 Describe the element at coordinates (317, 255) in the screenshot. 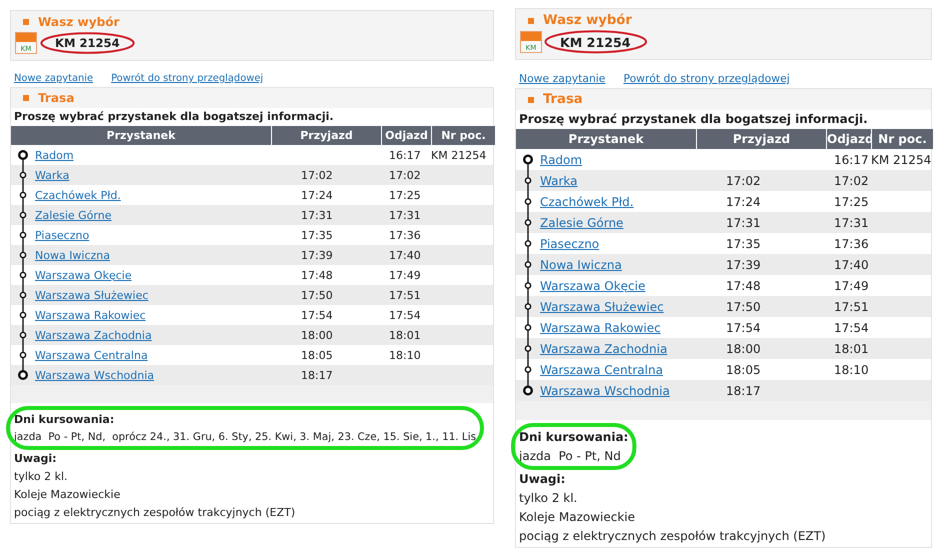

I see `arrival-time: 17:39` at that location.